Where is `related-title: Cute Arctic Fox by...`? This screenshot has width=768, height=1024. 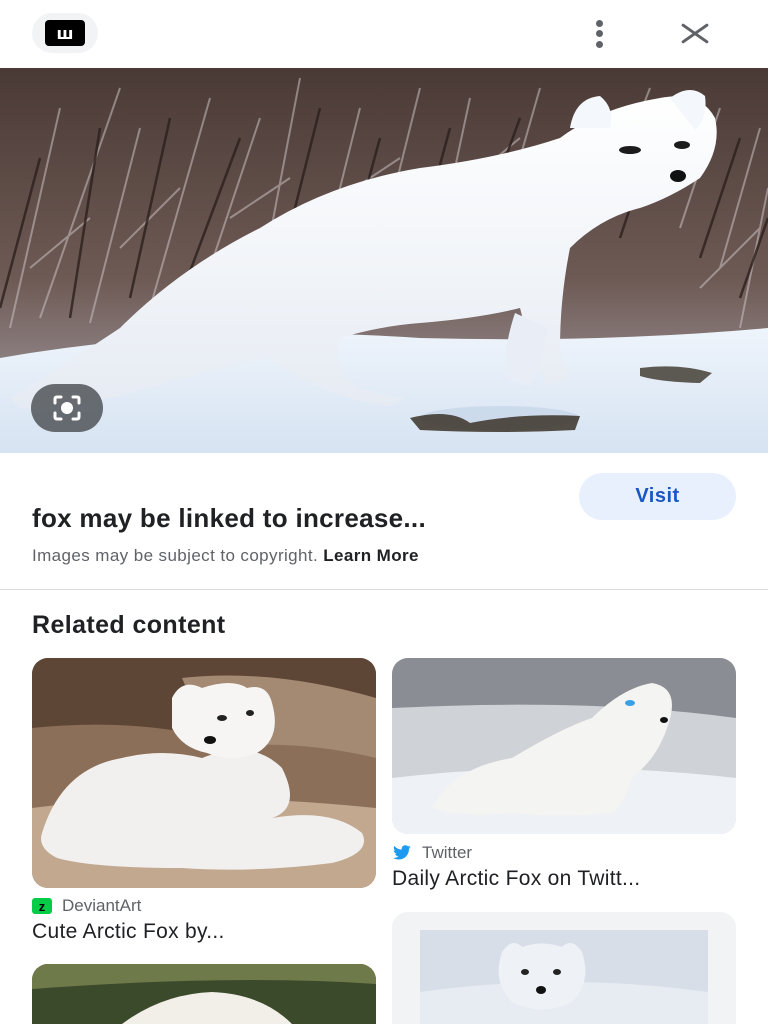 related-title: Cute Arctic Fox by... is located at coordinates (128, 932).